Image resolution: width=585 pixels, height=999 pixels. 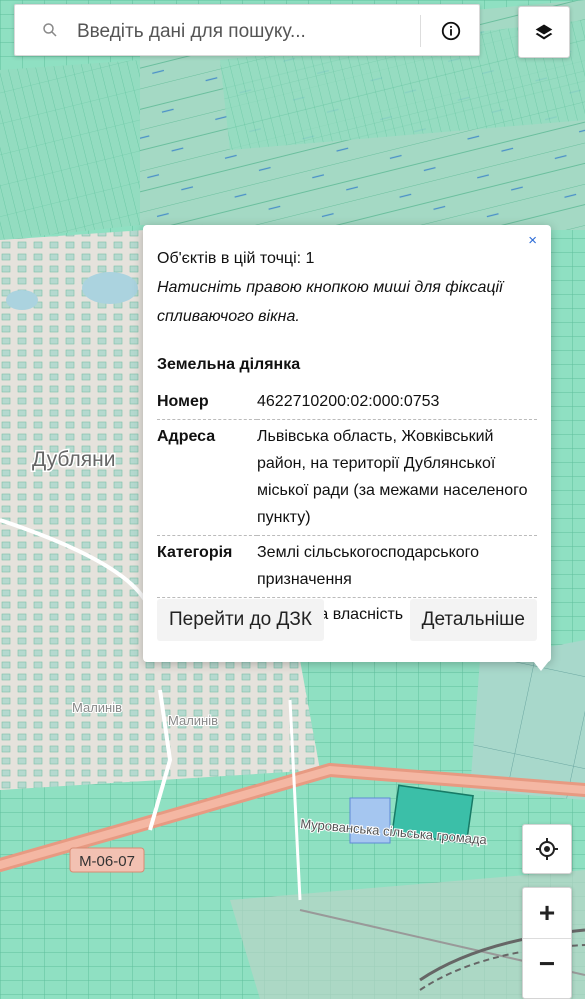 What do you see at coordinates (532, 240) in the screenshot?
I see `popup-close-button: ×` at bounding box center [532, 240].